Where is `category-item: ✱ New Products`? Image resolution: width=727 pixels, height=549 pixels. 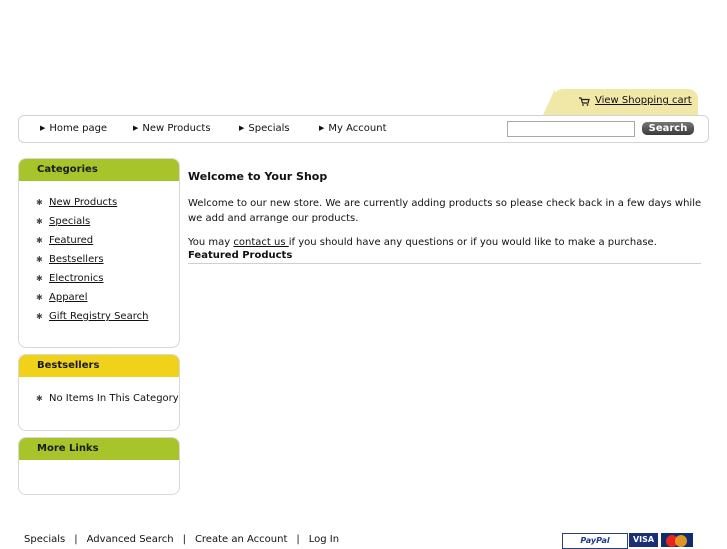 category-item: ✱ New Products is located at coordinates (99, 202).